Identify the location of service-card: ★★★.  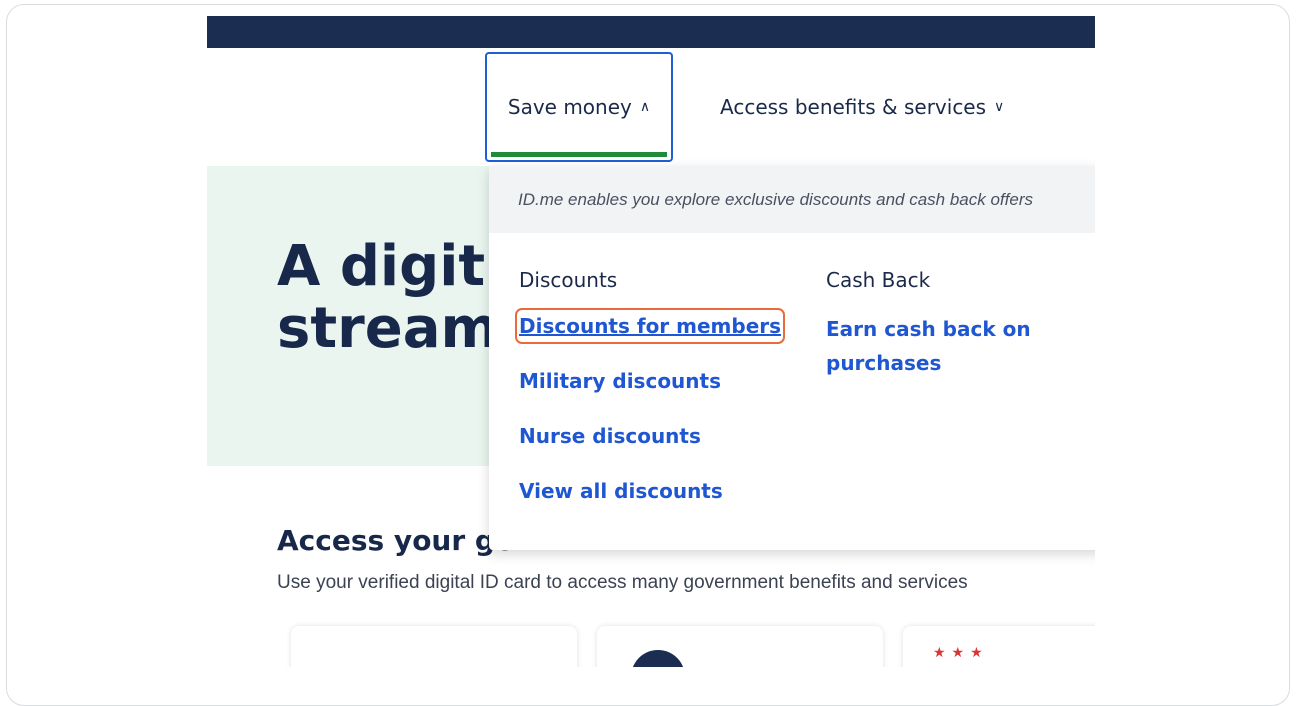
(999, 646).